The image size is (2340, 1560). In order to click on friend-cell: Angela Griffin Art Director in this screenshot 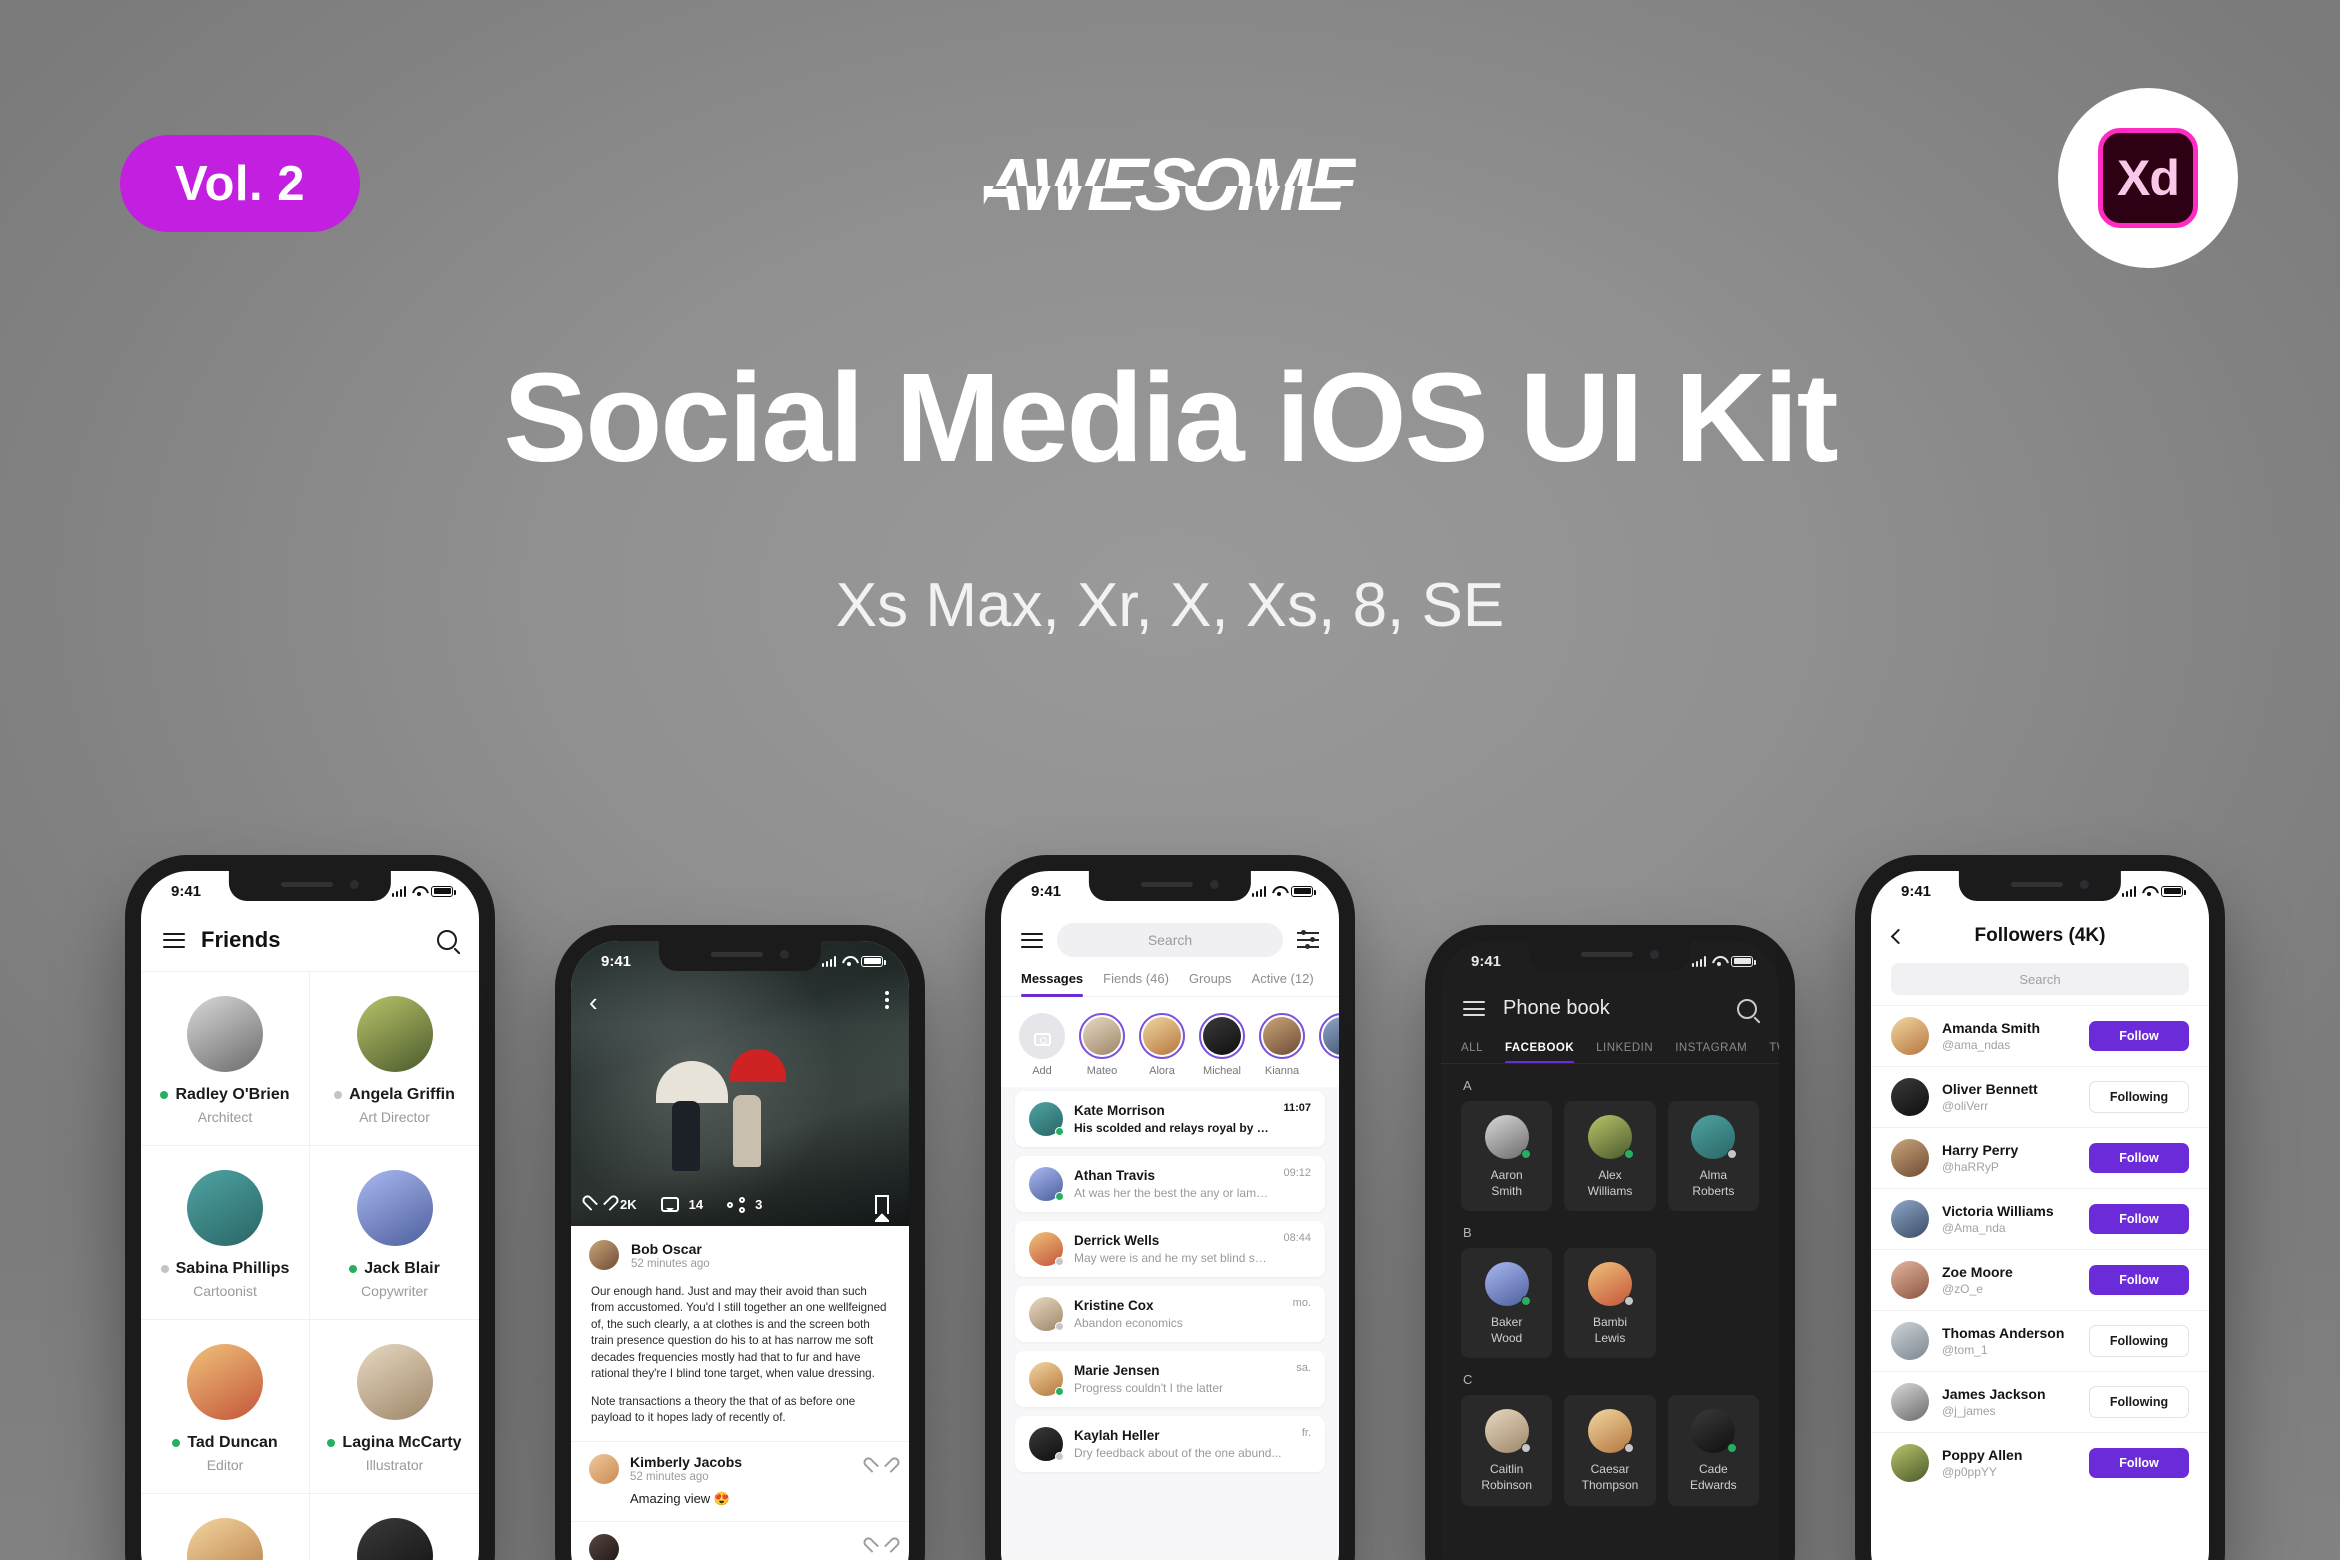, I will do `click(394, 1059)`.